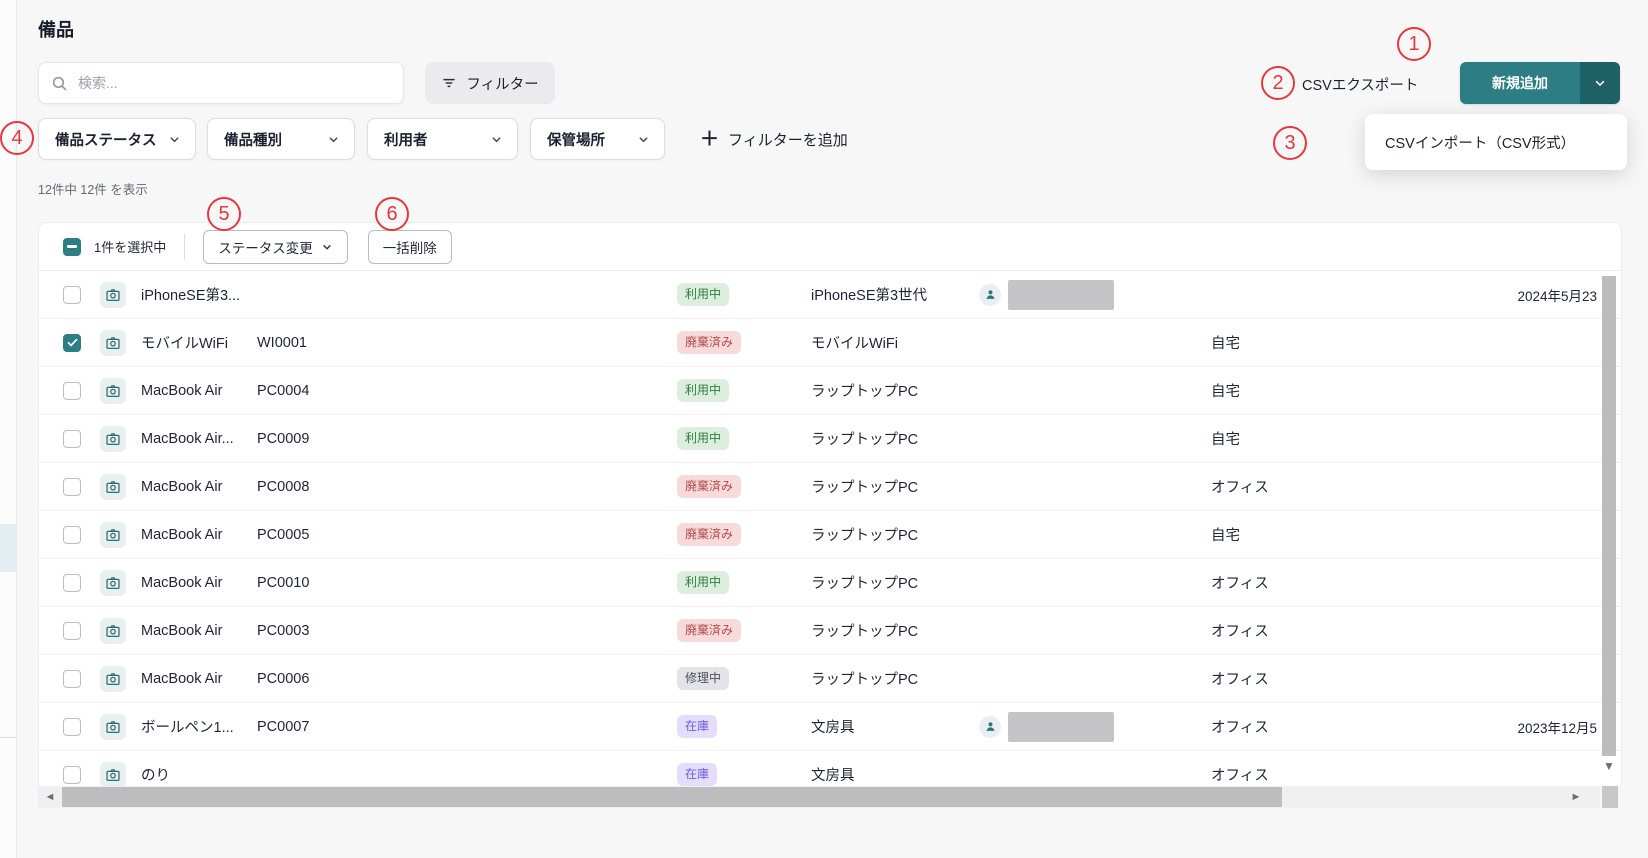 Image resolution: width=1648 pixels, height=858 pixels. Describe the element at coordinates (1600, 83) in the screenshot. I see `add-new-dropdown-toggle` at that location.